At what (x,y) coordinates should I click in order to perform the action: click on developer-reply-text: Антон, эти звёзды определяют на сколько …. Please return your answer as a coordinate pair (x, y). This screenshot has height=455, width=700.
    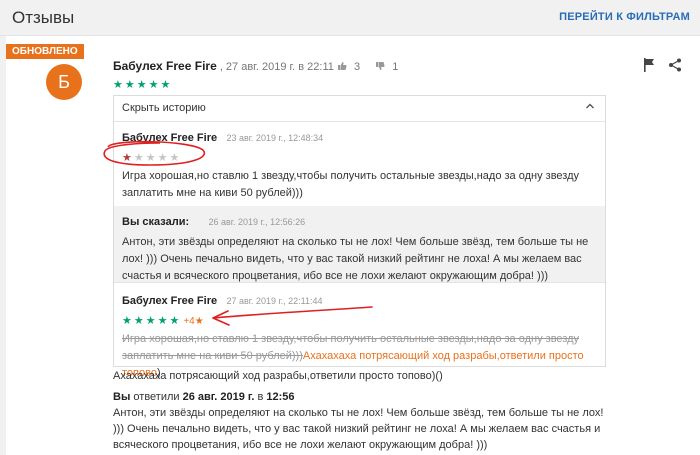
    Looking at the image, I should click on (358, 429).